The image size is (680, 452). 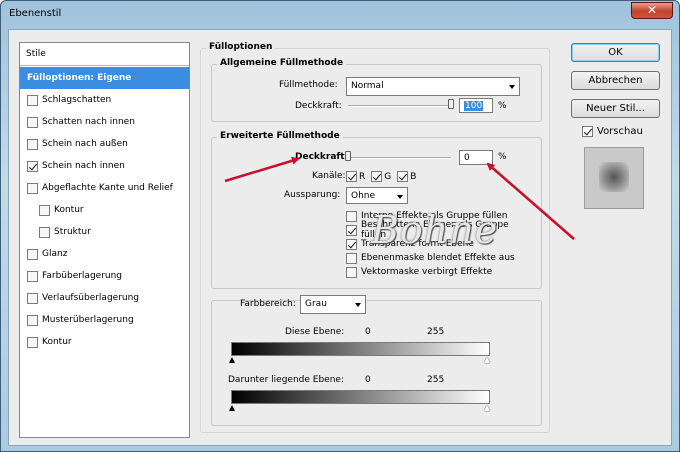 I want to click on annotation-arrows, so click(x=399, y=198).